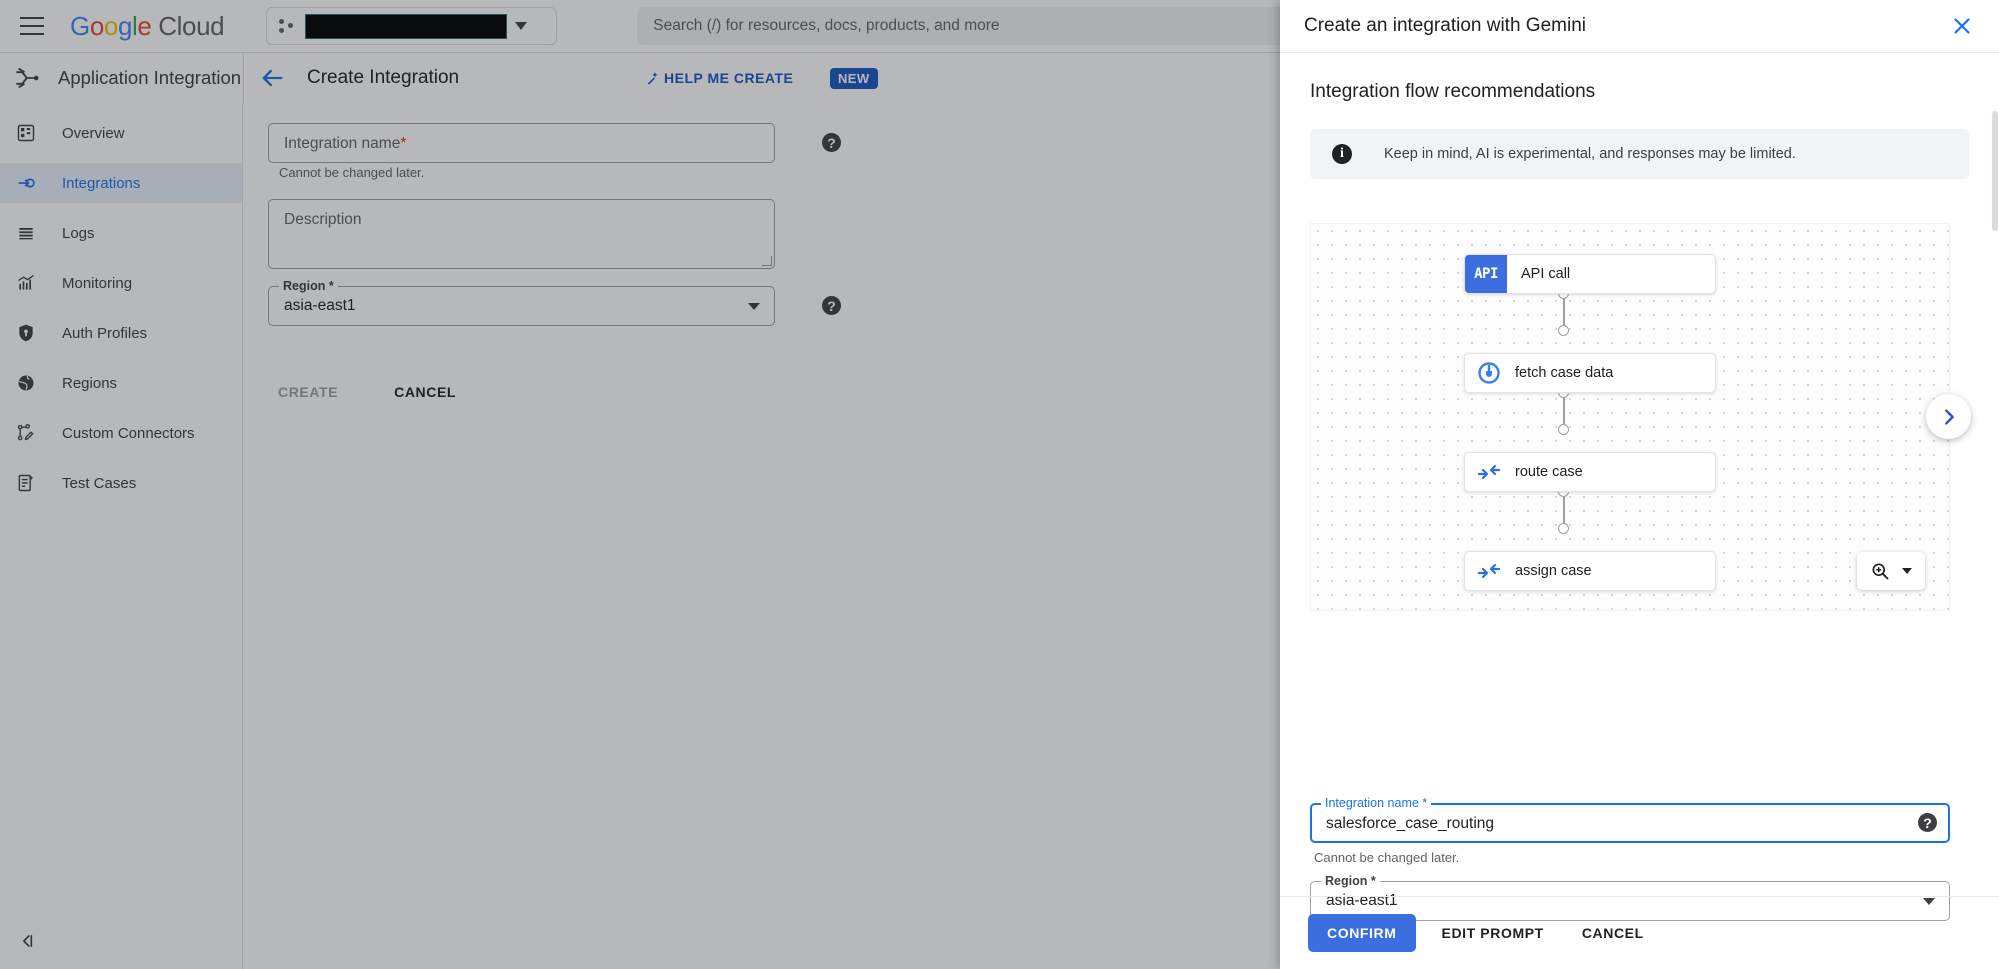 The image size is (1999, 969). What do you see at coordinates (1350, 881) in the screenshot?
I see `panel-region-label: Region *` at bounding box center [1350, 881].